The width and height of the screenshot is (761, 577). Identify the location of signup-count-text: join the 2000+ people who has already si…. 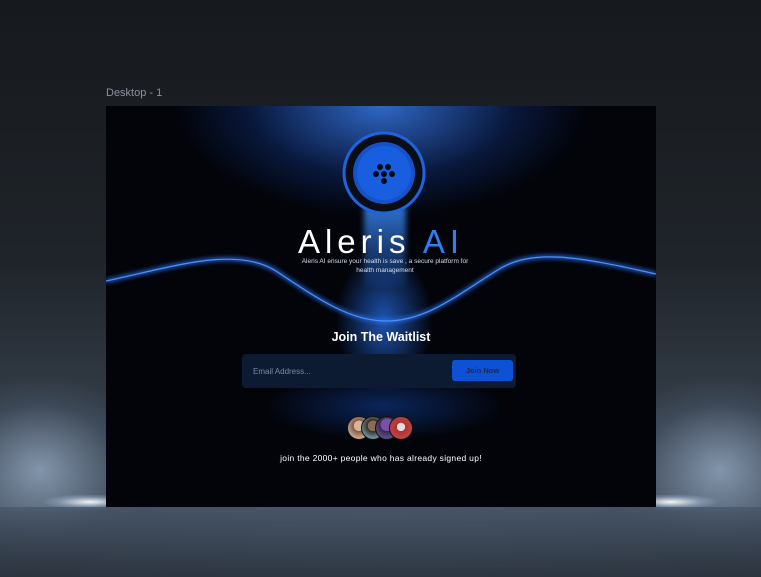
(381, 458).